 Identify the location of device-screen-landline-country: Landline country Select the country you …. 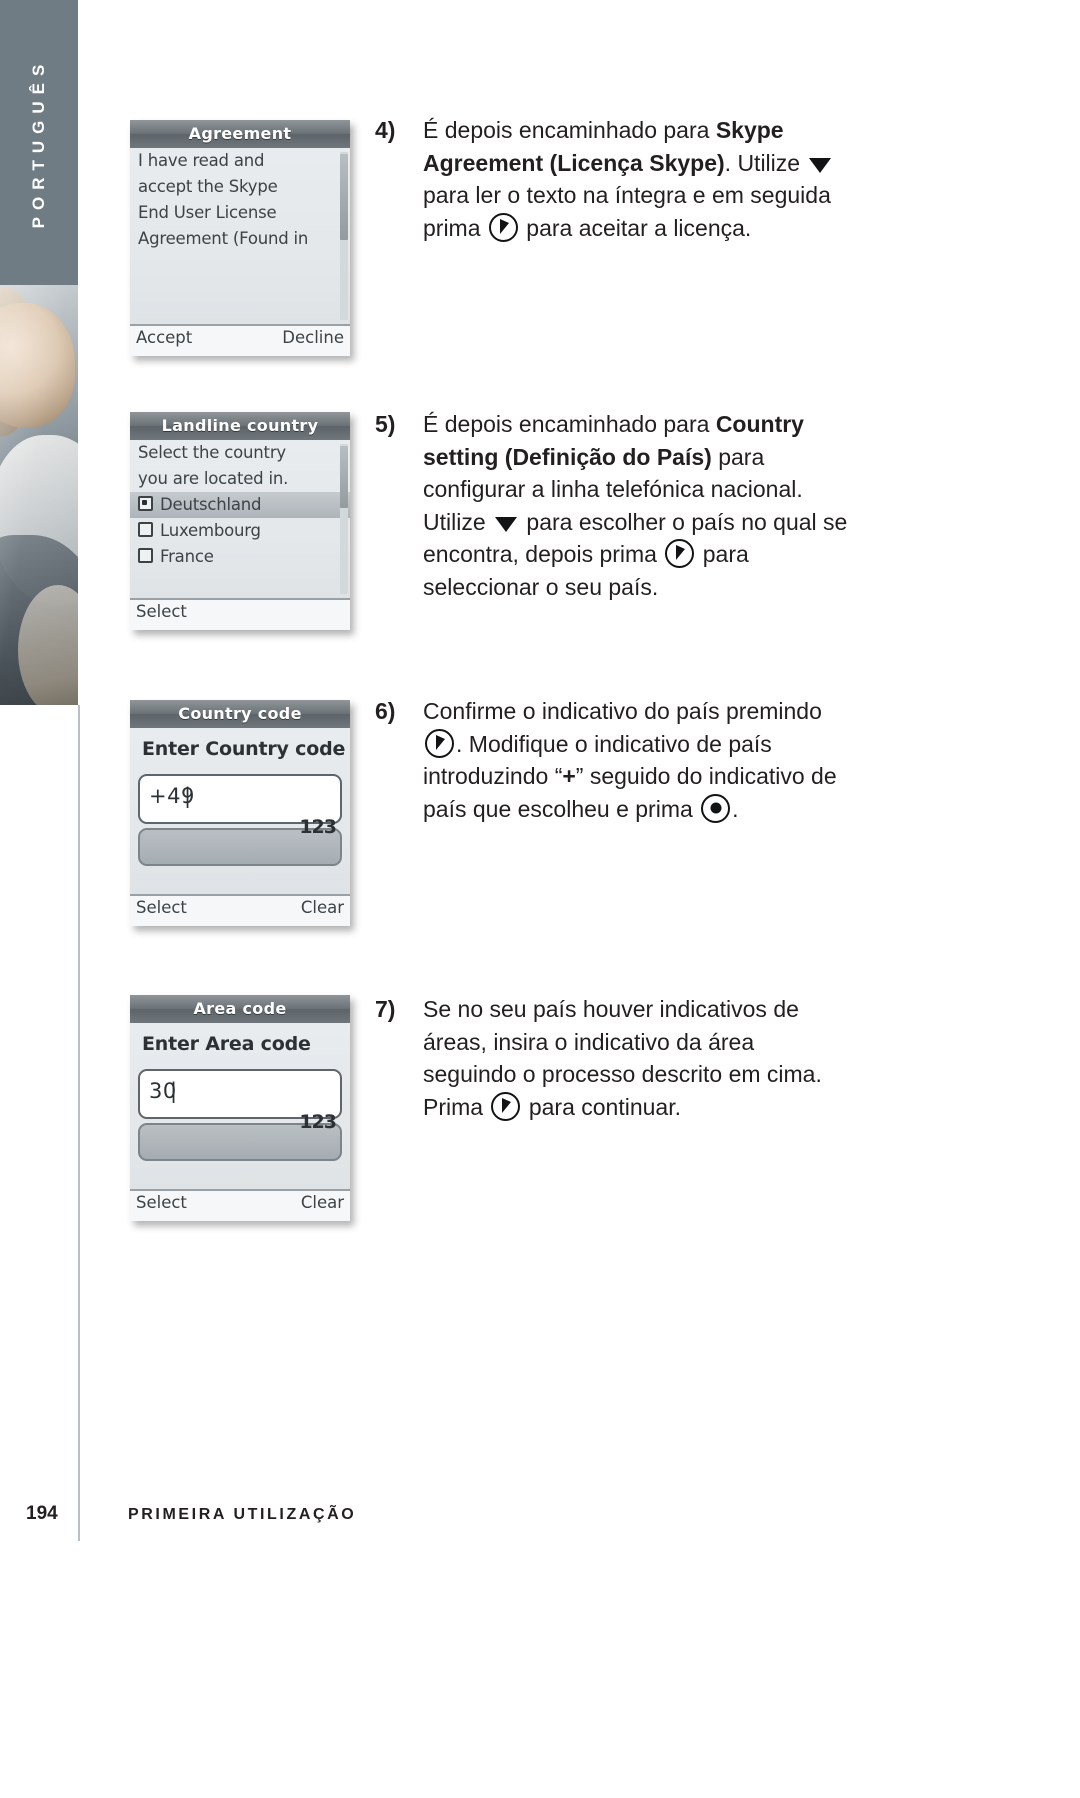
(240, 521).